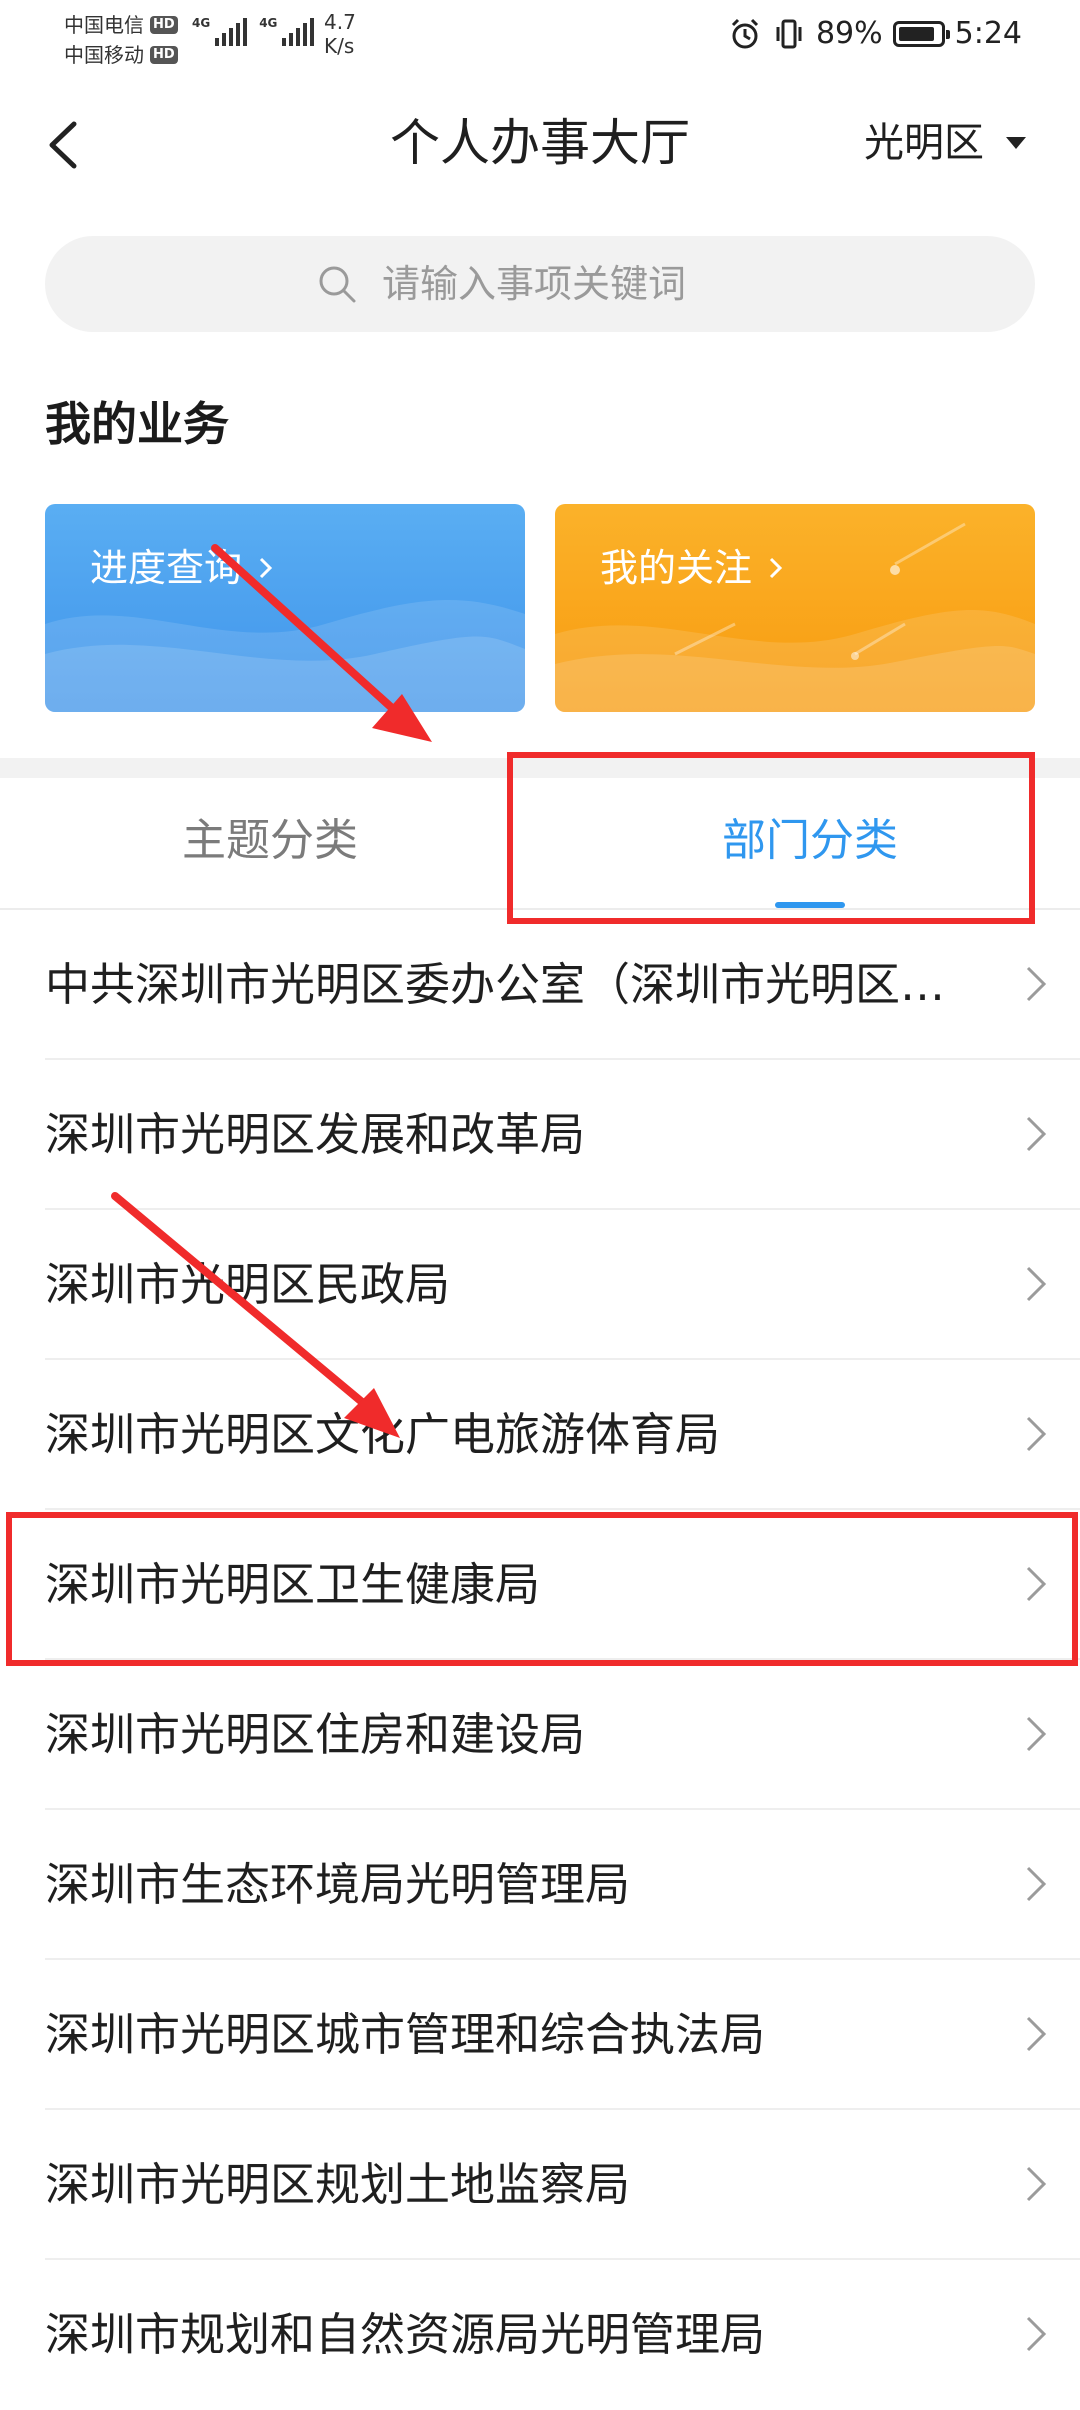  I want to click on list-item: 深圳市规划和自然资源局光明管理局, so click(540, 2335).